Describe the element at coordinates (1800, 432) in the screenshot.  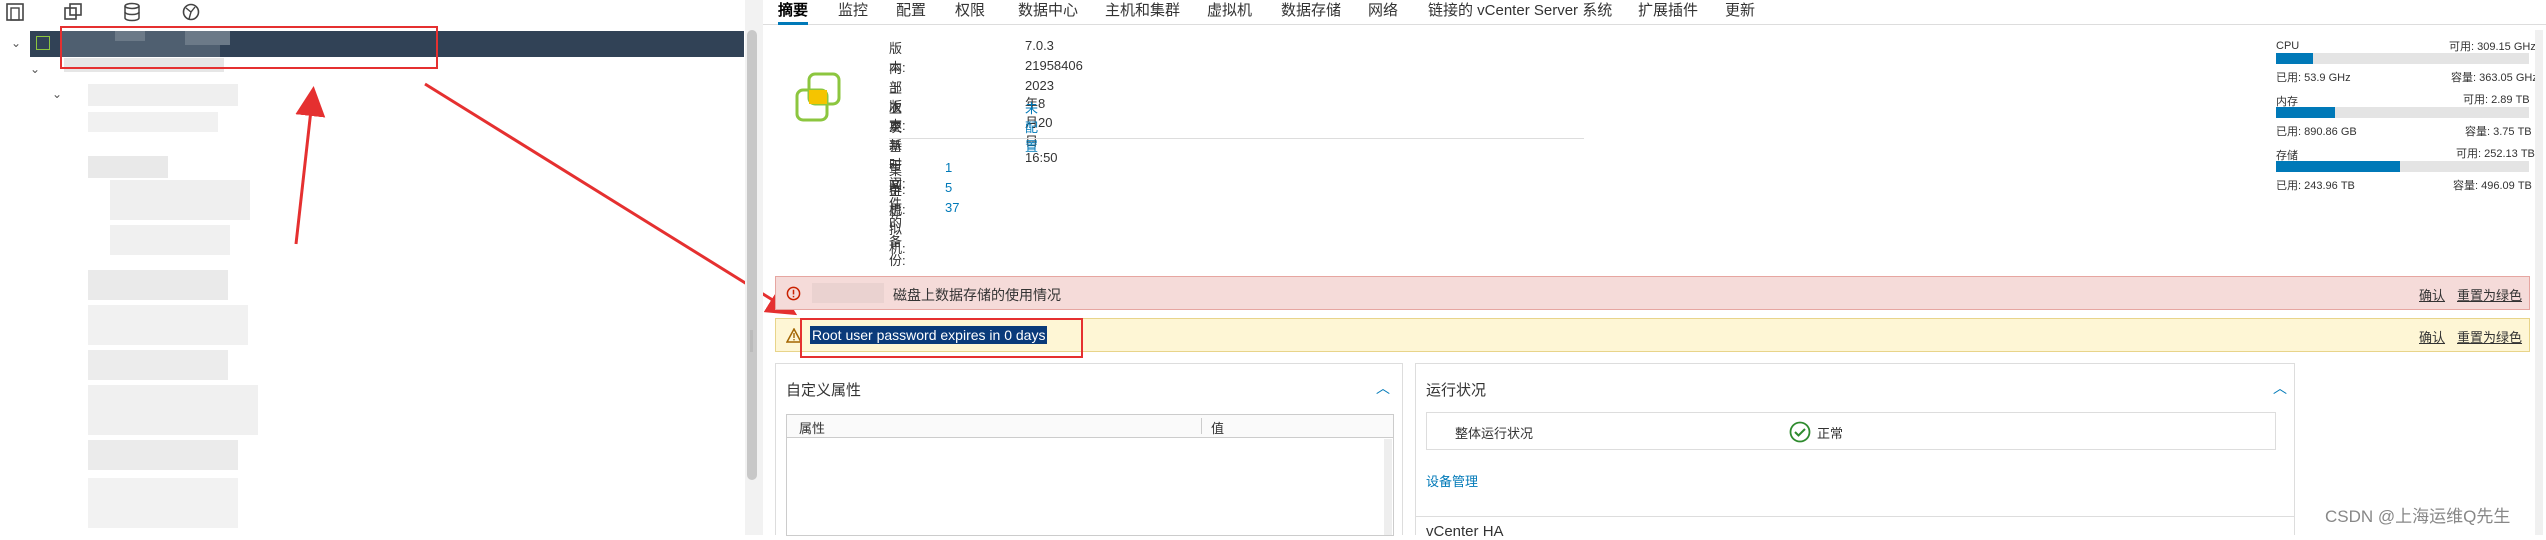
I see `check-circle-icon` at that location.